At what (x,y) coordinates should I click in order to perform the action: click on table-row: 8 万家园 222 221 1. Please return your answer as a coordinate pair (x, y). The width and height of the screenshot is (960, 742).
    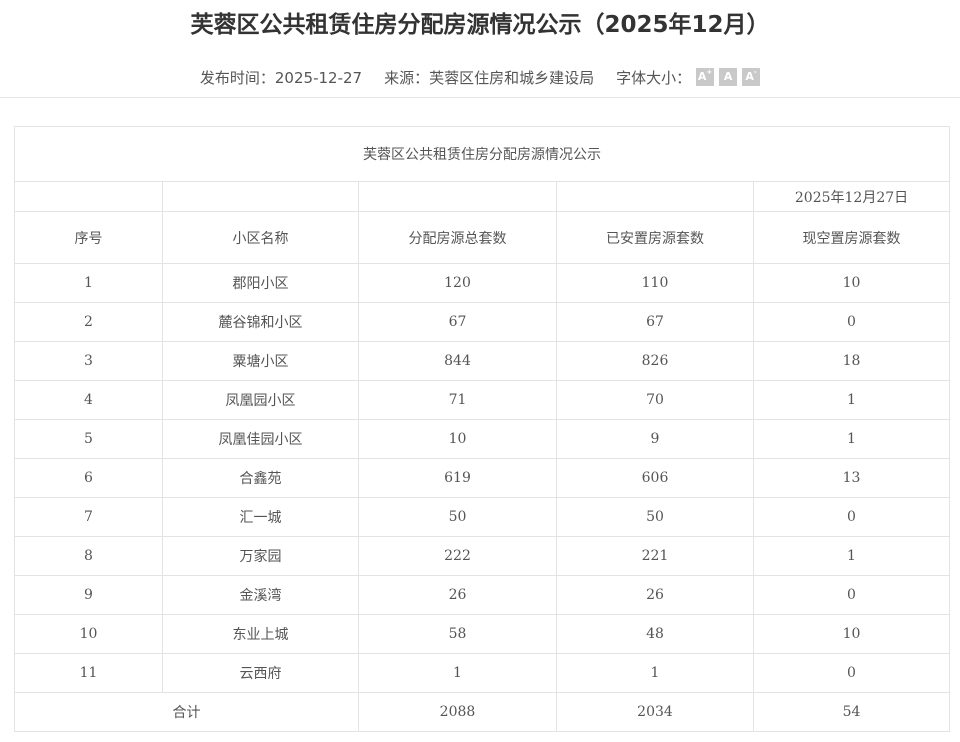
    Looking at the image, I should click on (482, 556).